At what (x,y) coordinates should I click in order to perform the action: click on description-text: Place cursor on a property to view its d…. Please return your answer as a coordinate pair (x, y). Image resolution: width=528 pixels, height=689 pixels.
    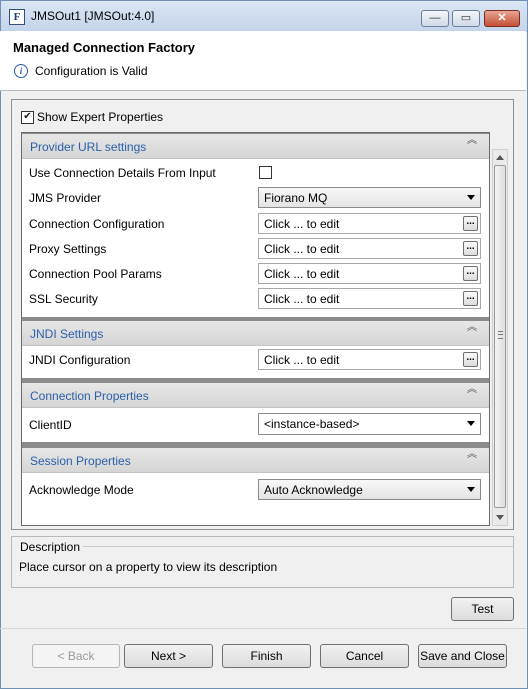
    Looking at the image, I should click on (148, 567).